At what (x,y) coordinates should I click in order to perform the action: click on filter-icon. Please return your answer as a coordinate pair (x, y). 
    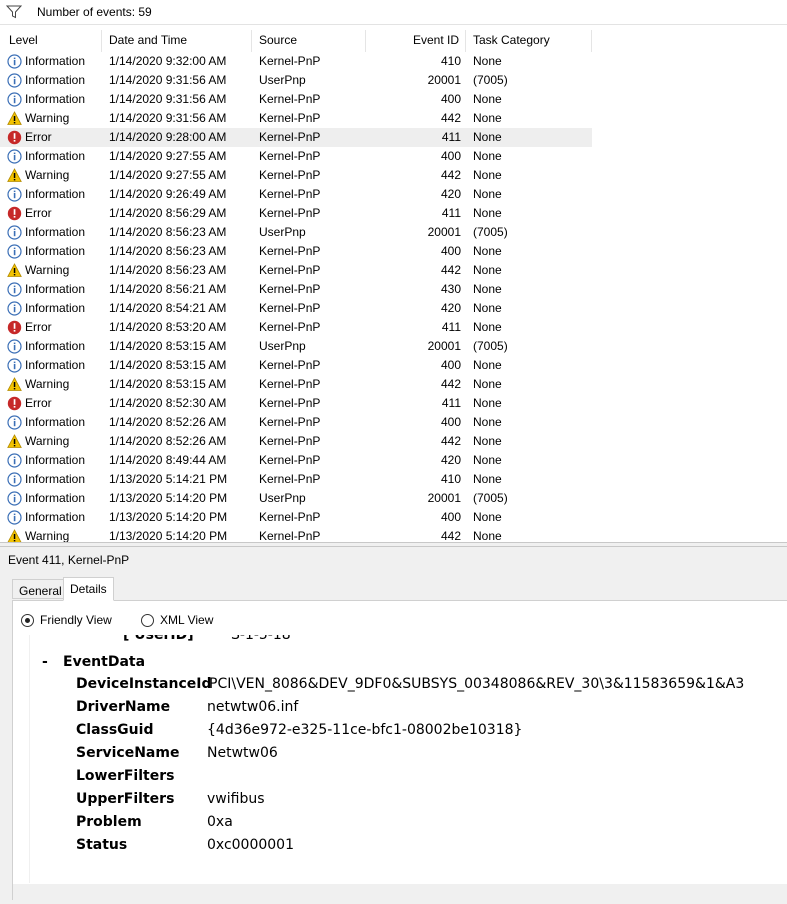
    Looking at the image, I should click on (14, 12).